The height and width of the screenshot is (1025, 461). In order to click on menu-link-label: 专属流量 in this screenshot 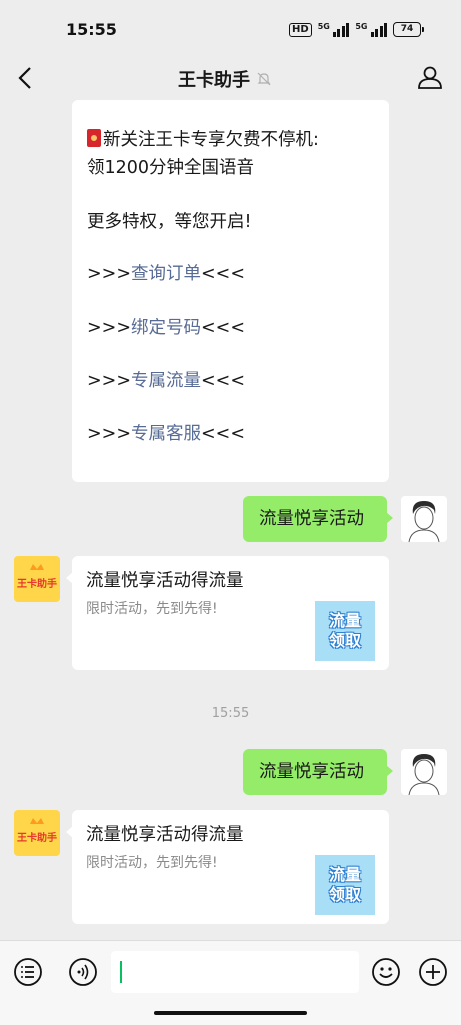, I will do `click(166, 381)`.